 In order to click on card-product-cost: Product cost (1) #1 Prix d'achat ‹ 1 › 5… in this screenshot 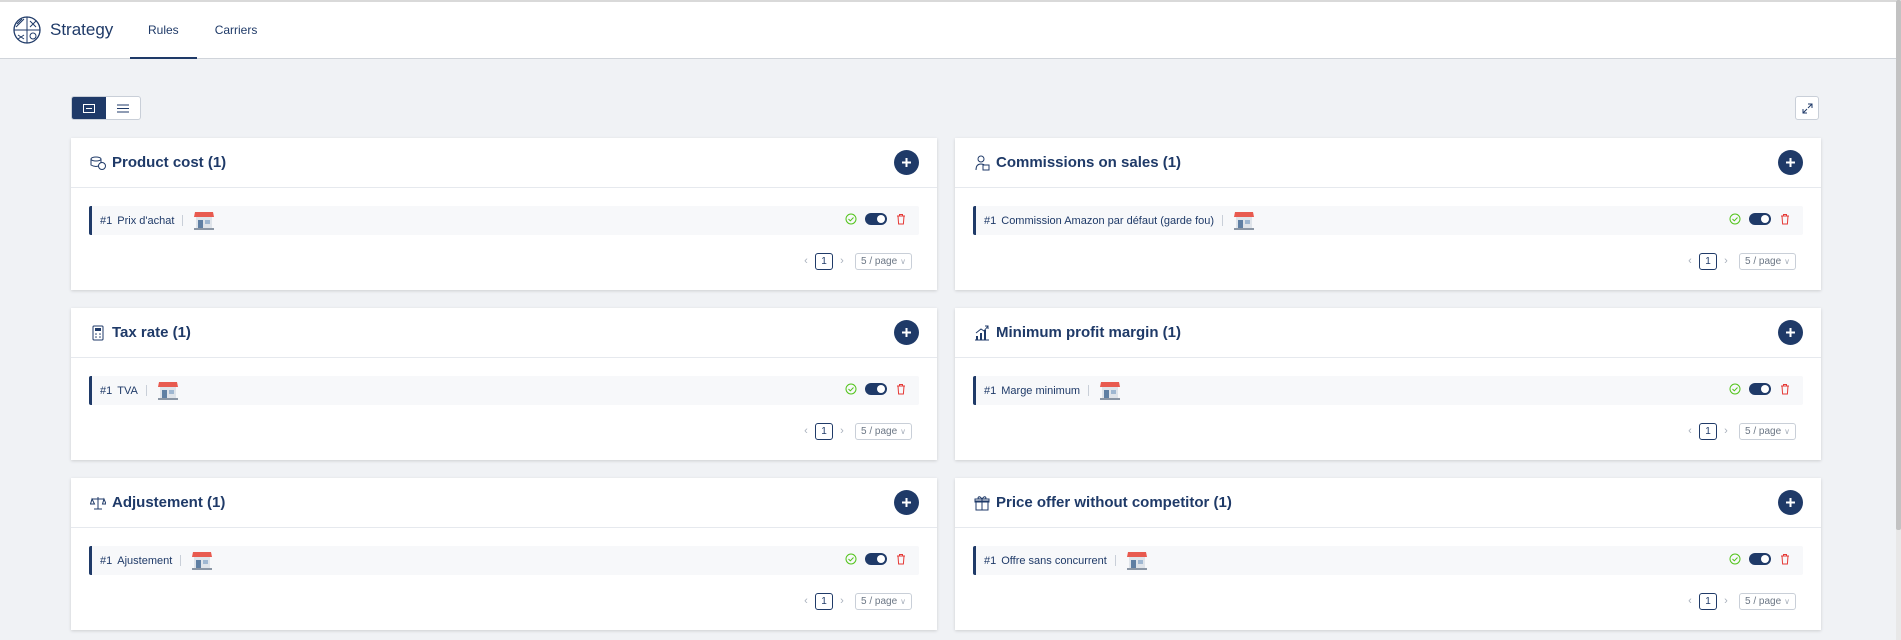, I will do `click(504, 214)`.